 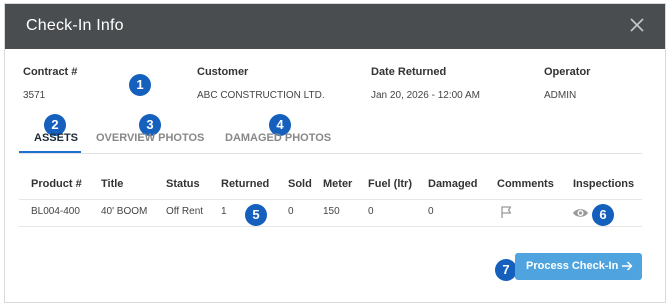 What do you see at coordinates (637, 25) in the screenshot?
I see `close-icon` at bounding box center [637, 25].